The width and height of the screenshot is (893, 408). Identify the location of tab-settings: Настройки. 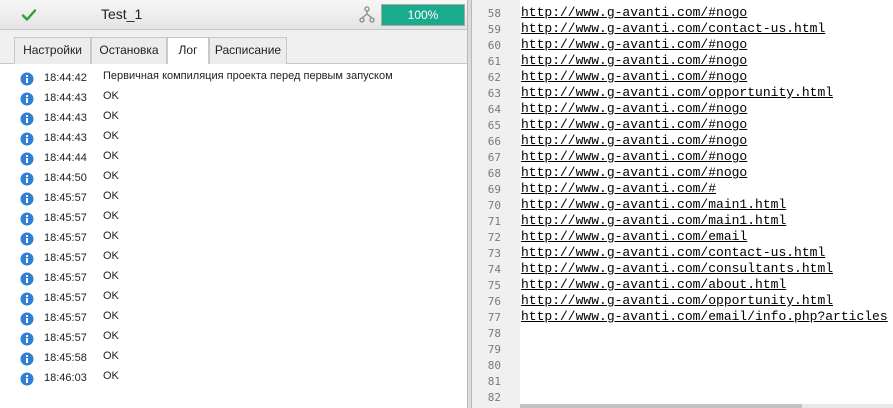
(52, 50).